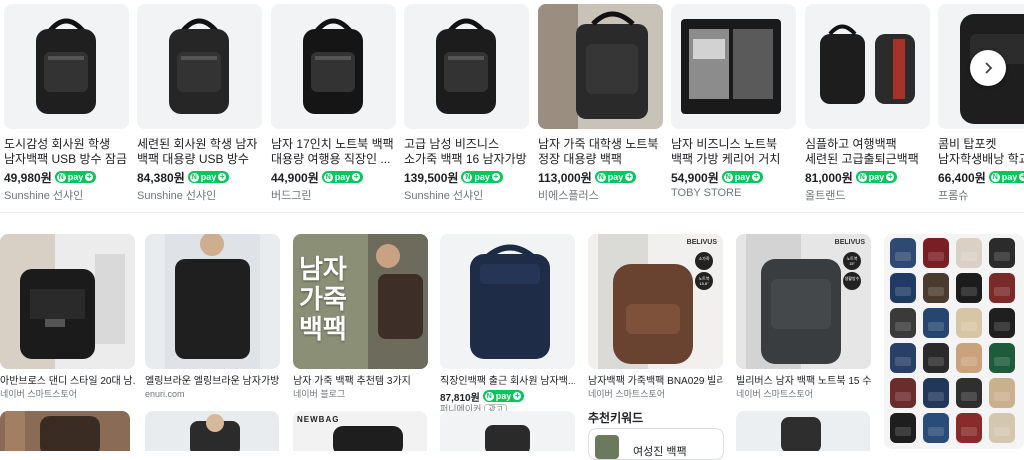 This screenshot has height=460, width=1024. I want to click on image-result-card: 엘링브라운 엘링브라운 남자가방... enuri.com, so click(212, 317).